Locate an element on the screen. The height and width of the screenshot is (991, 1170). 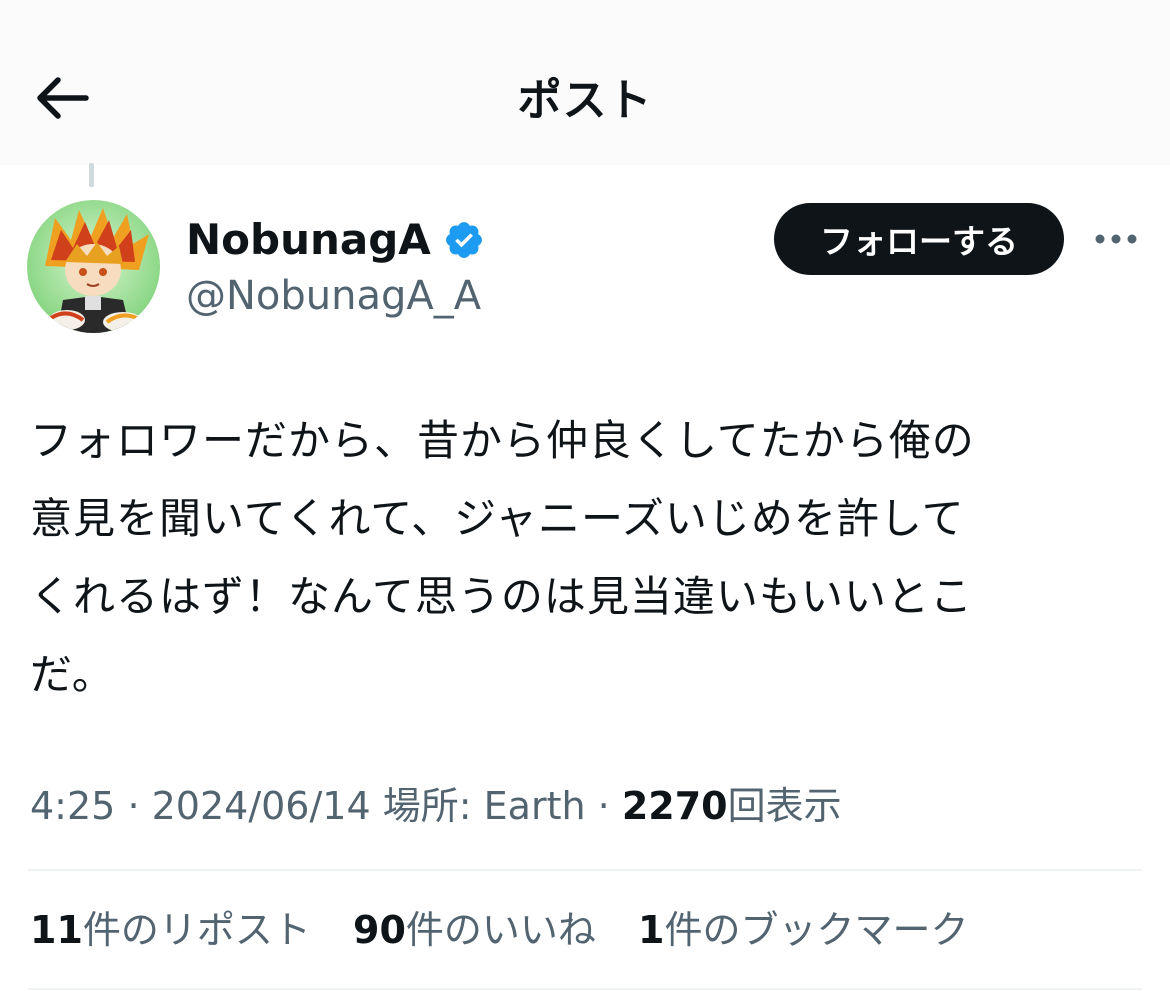
post-time: 4:25 is located at coordinates (72, 806).